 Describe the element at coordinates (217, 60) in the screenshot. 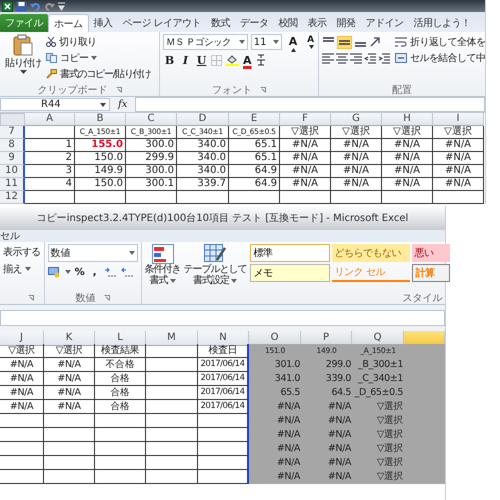

I see `borders-icon` at that location.